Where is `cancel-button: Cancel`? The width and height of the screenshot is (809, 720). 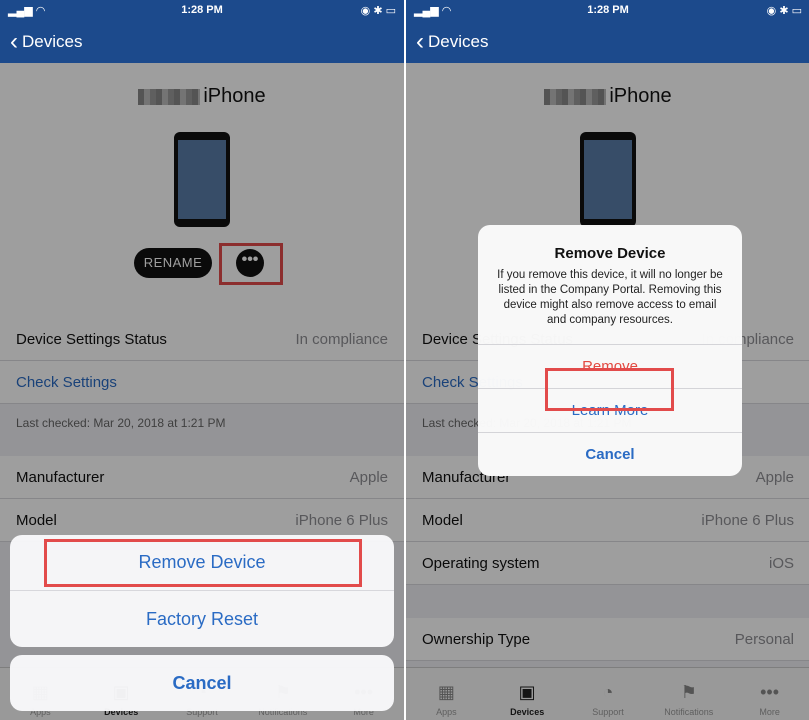 cancel-button: Cancel is located at coordinates (202, 683).